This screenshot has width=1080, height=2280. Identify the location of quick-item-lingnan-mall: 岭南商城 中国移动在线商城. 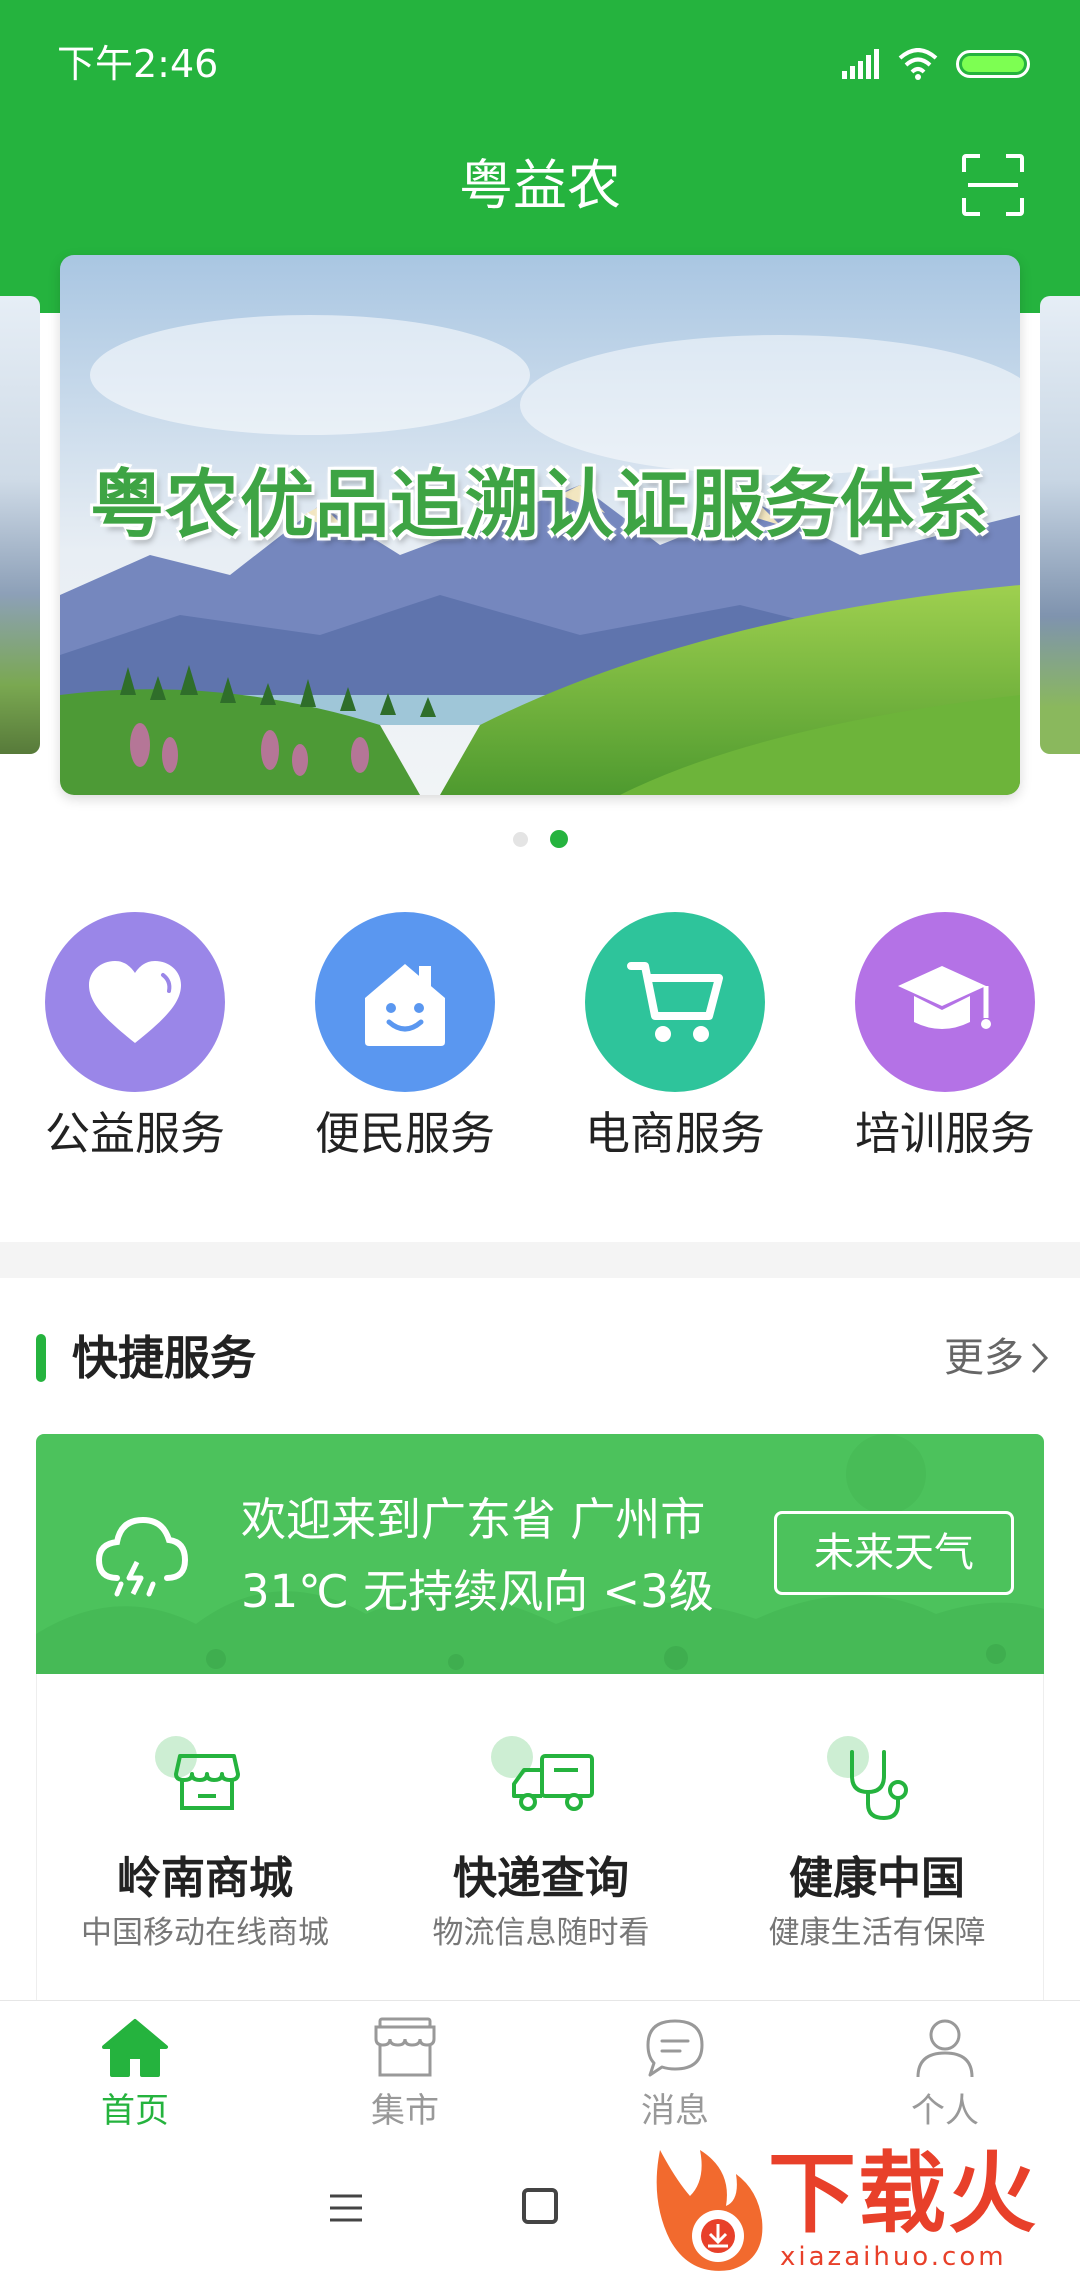
(205, 1844).